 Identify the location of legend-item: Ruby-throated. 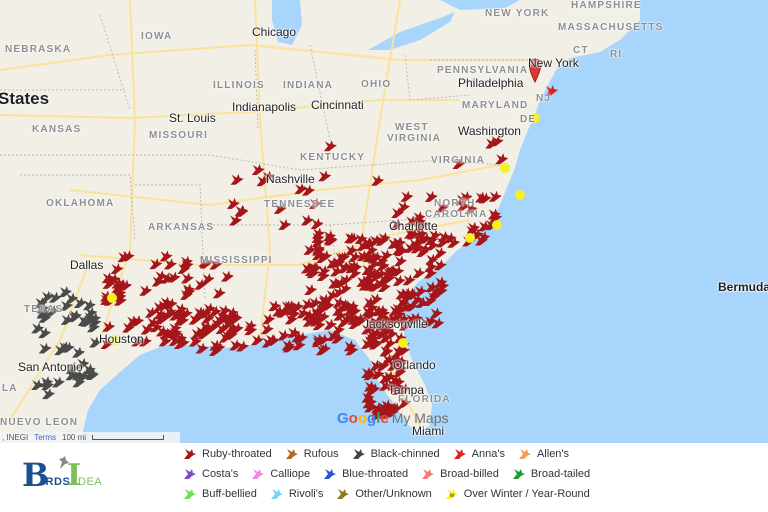
(227, 454).